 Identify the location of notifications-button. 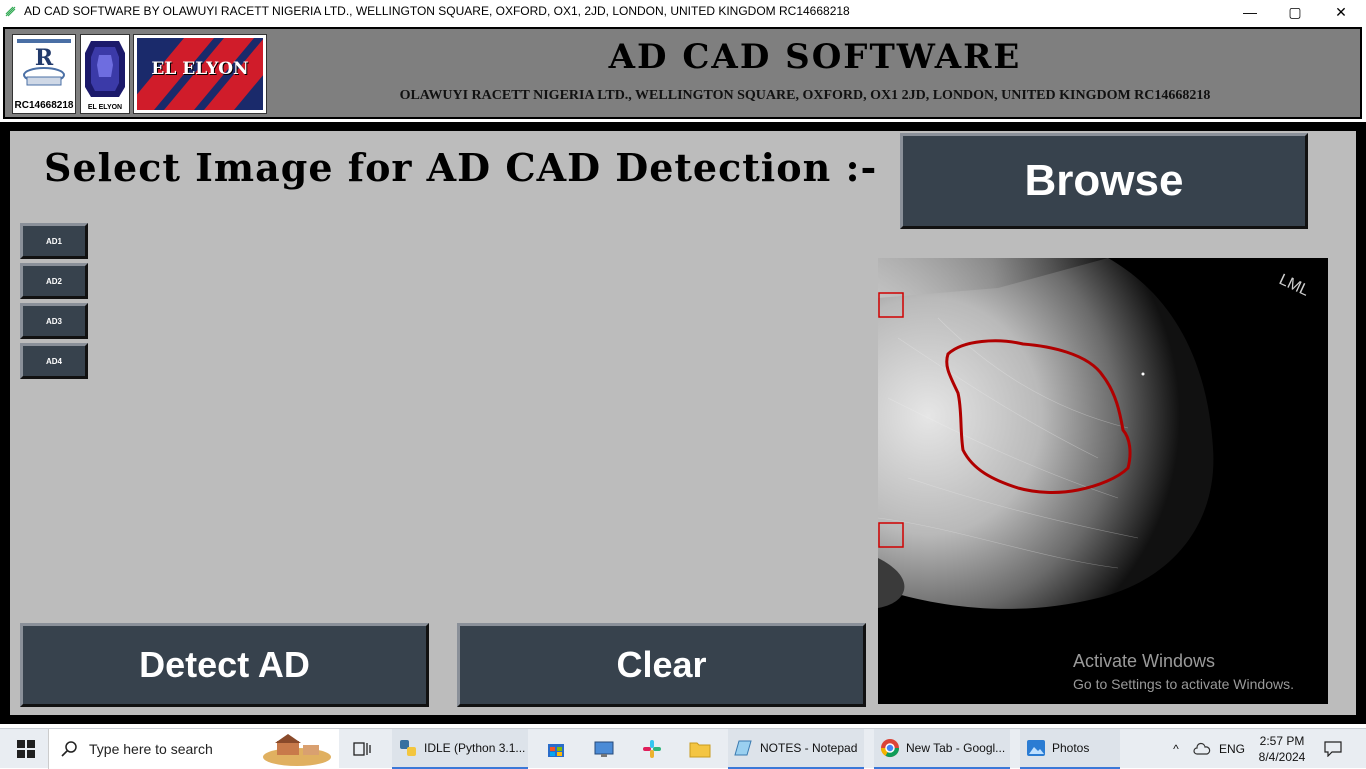
(1333, 749).